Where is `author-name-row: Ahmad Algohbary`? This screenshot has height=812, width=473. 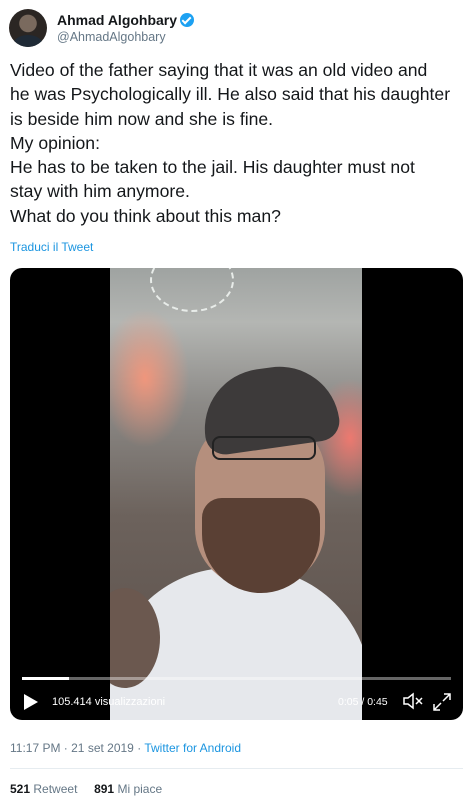 author-name-row: Ahmad Algohbary is located at coordinates (126, 20).